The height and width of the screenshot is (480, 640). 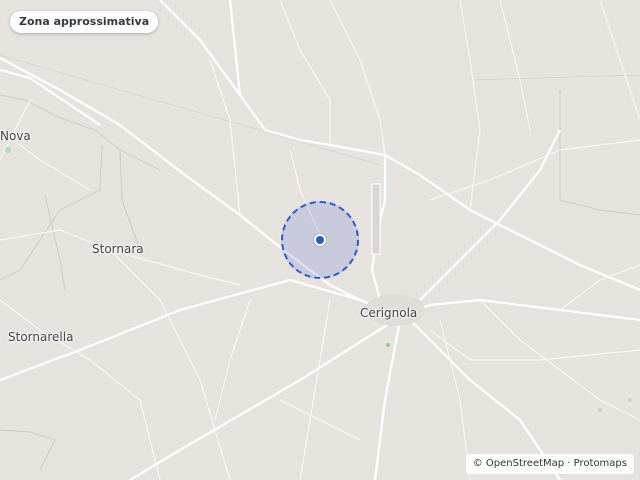 What do you see at coordinates (389, 313) in the screenshot?
I see `place-label-cerignola: Cerignola` at bounding box center [389, 313].